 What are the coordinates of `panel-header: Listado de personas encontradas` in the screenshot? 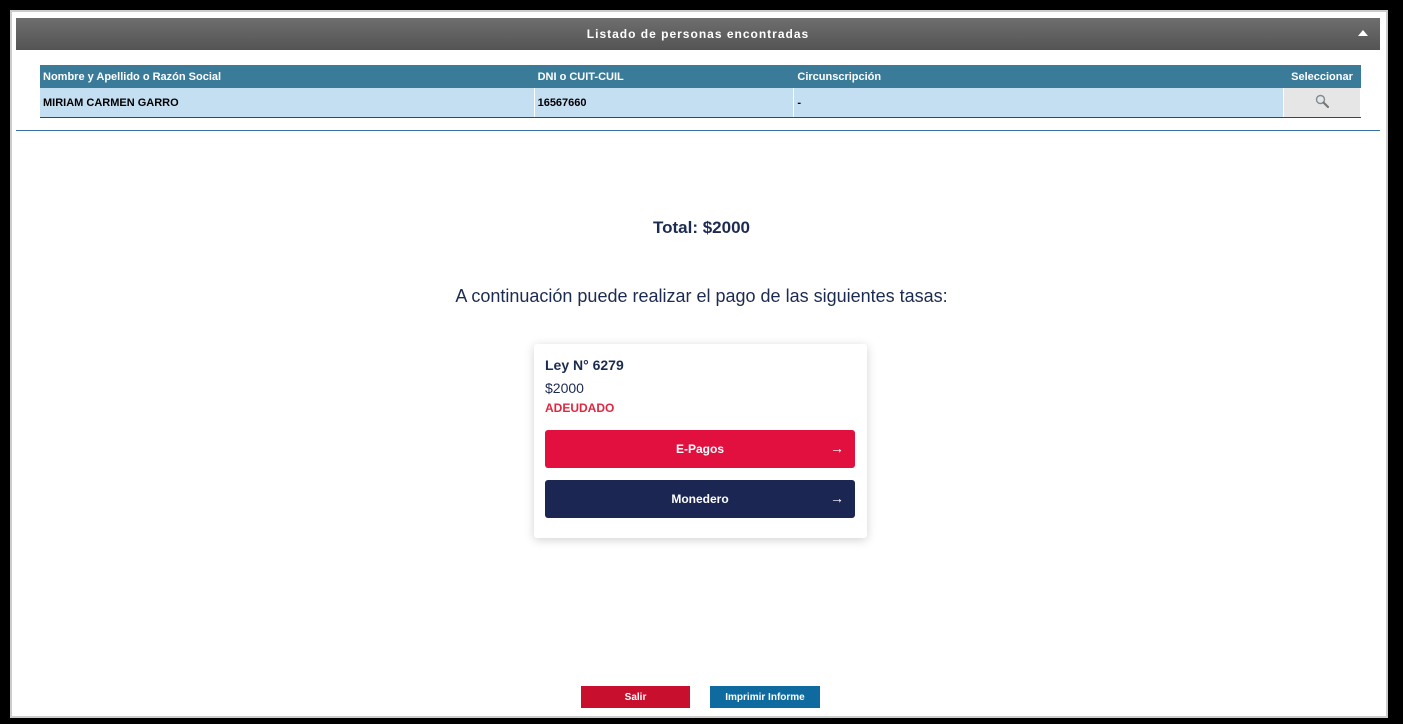 It's located at (698, 34).